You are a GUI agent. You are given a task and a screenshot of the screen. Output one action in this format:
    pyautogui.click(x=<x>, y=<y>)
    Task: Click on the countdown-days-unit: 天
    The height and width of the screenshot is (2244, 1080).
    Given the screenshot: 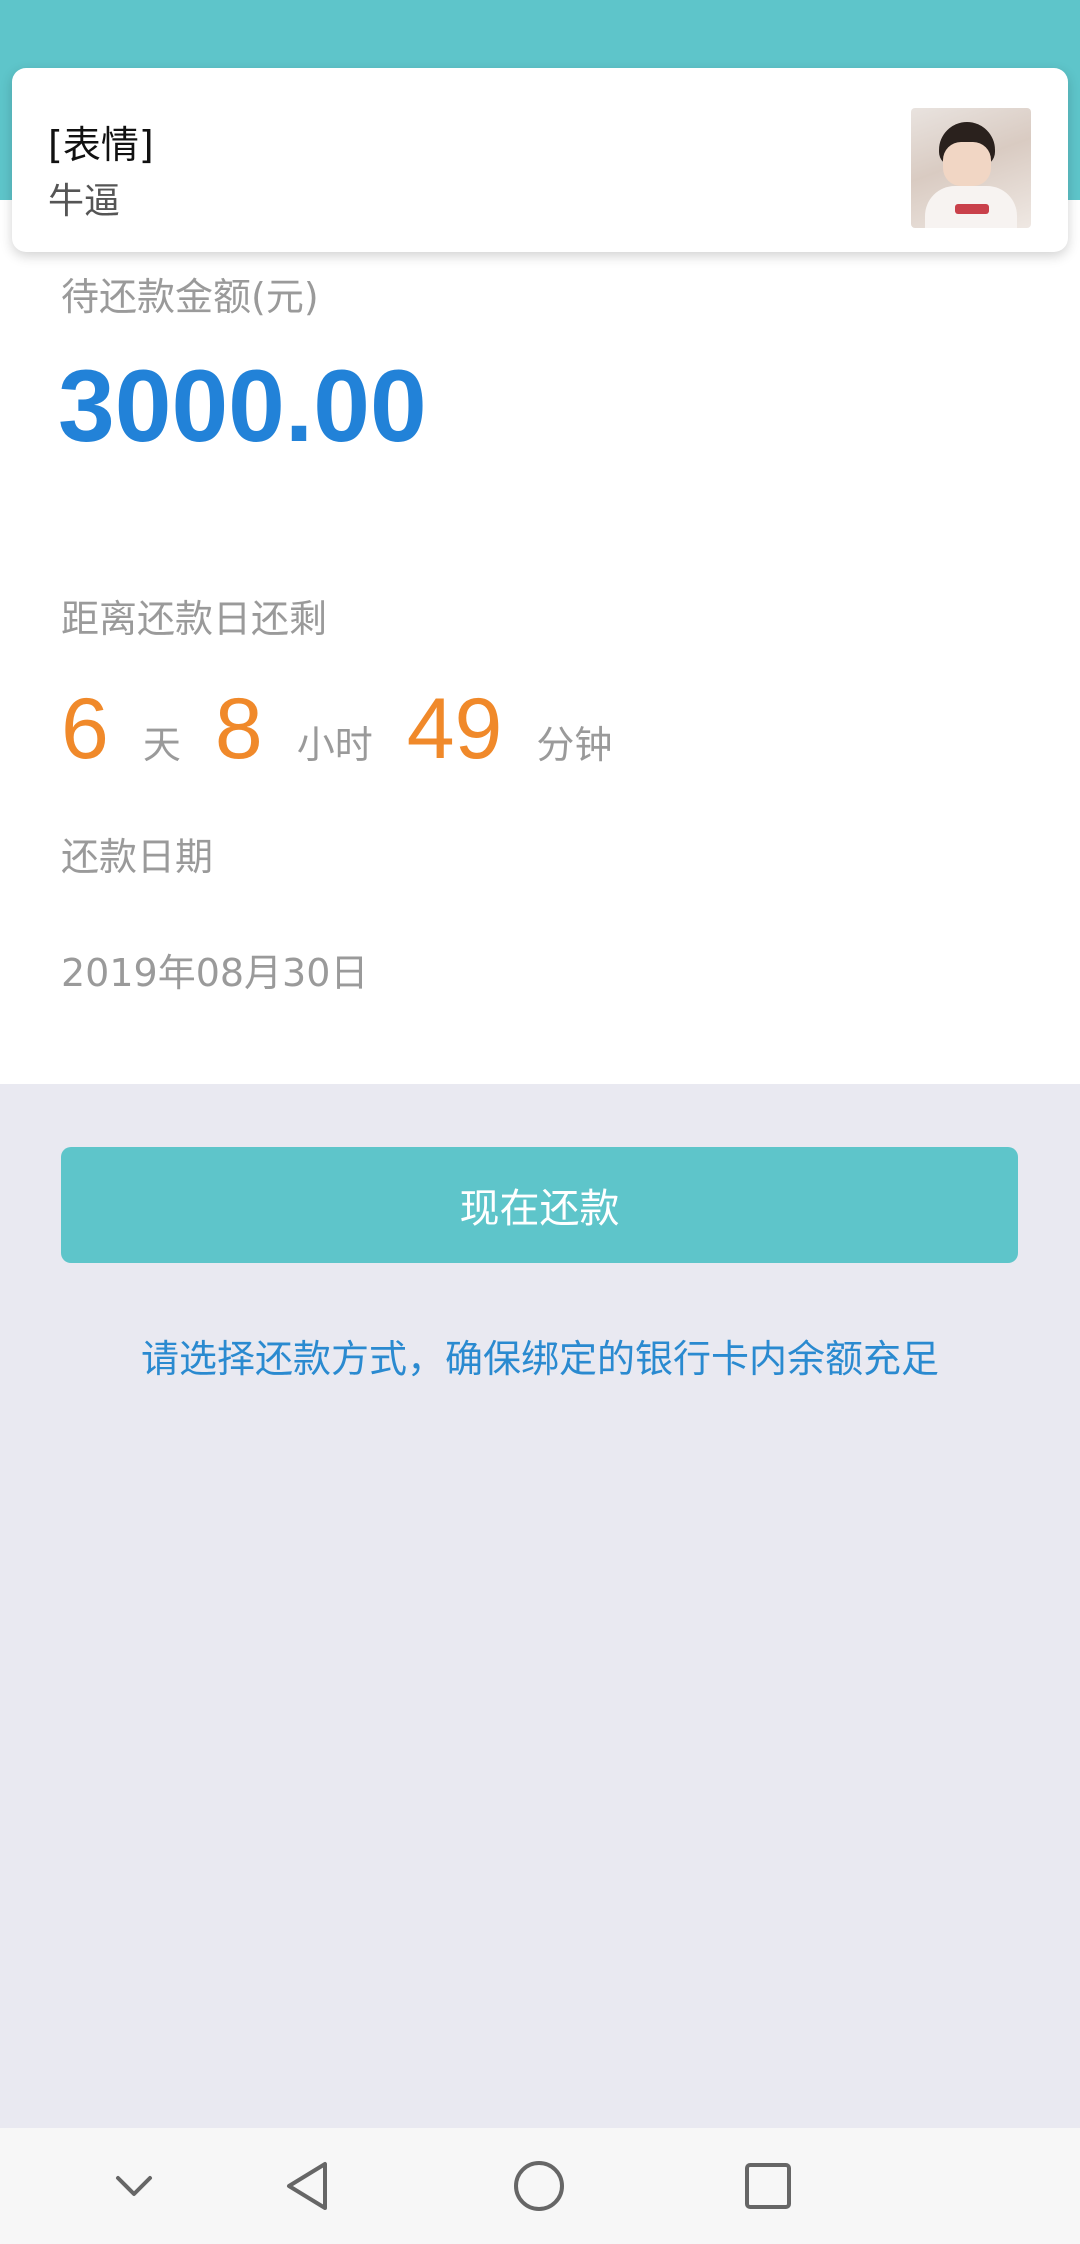 What is the action you would take?
    pyautogui.click(x=161, y=745)
    